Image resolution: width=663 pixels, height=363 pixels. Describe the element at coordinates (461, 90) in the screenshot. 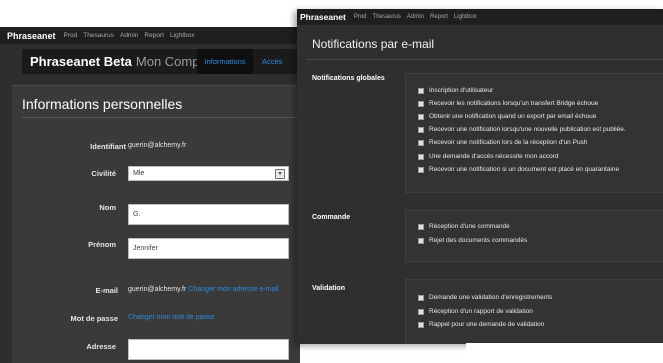

I see `option-label: Inscription d'utilisateur` at that location.